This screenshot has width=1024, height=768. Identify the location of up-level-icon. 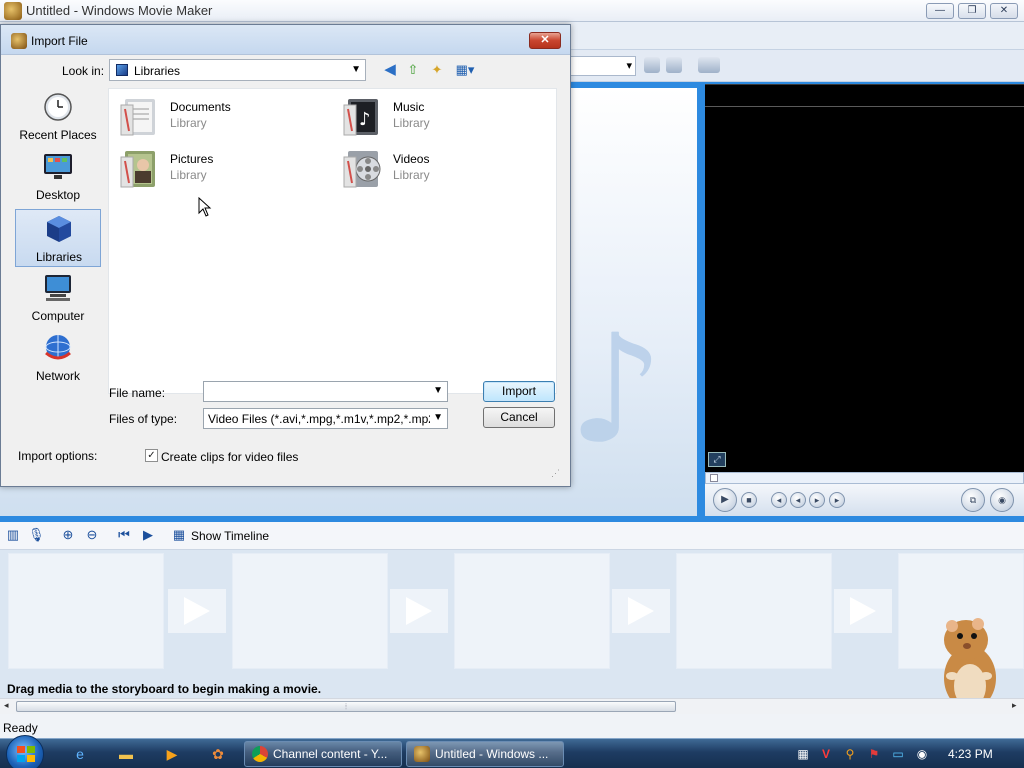
(652, 65).